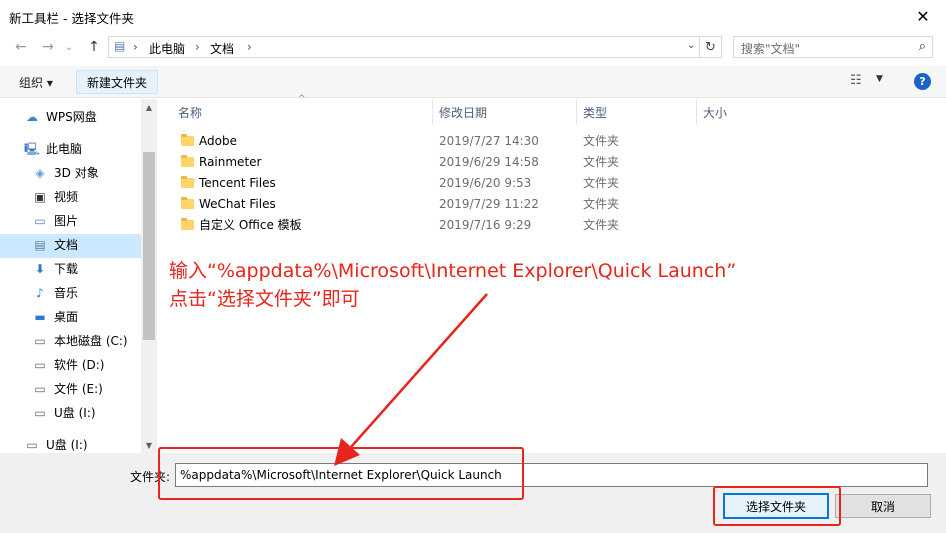  What do you see at coordinates (419, 370) in the screenshot?
I see `annotation-arrow-shaft` at bounding box center [419, 370].